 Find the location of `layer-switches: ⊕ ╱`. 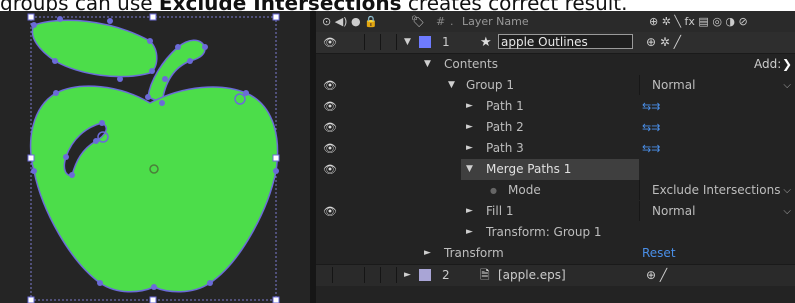

layer-switches: ⊕ ╱ is located at coordinates (656, 275).